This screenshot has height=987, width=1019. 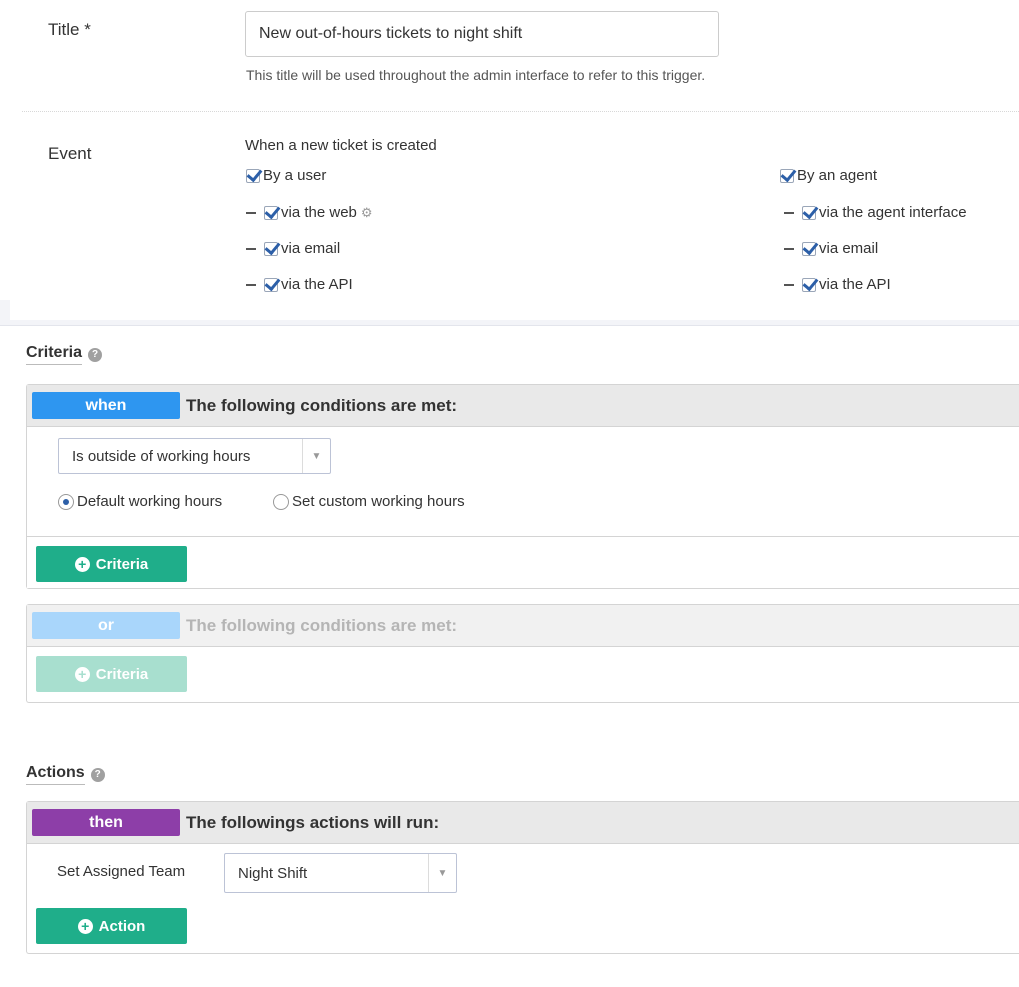 I want to click on title-label: Title *, so click(x=69, y=29).